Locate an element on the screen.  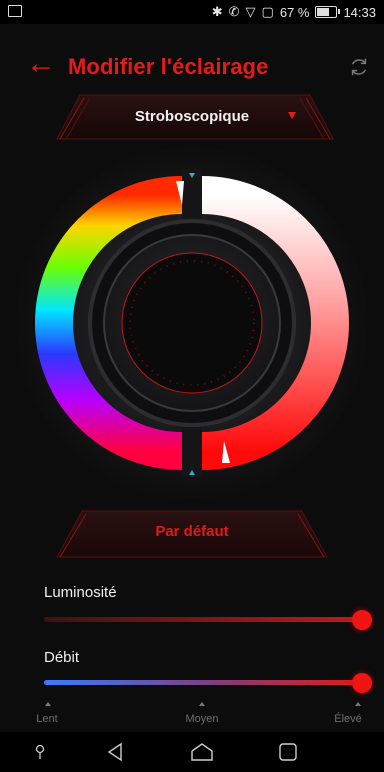
arrow-left-icon: ← is located at coordinates (41, 64).